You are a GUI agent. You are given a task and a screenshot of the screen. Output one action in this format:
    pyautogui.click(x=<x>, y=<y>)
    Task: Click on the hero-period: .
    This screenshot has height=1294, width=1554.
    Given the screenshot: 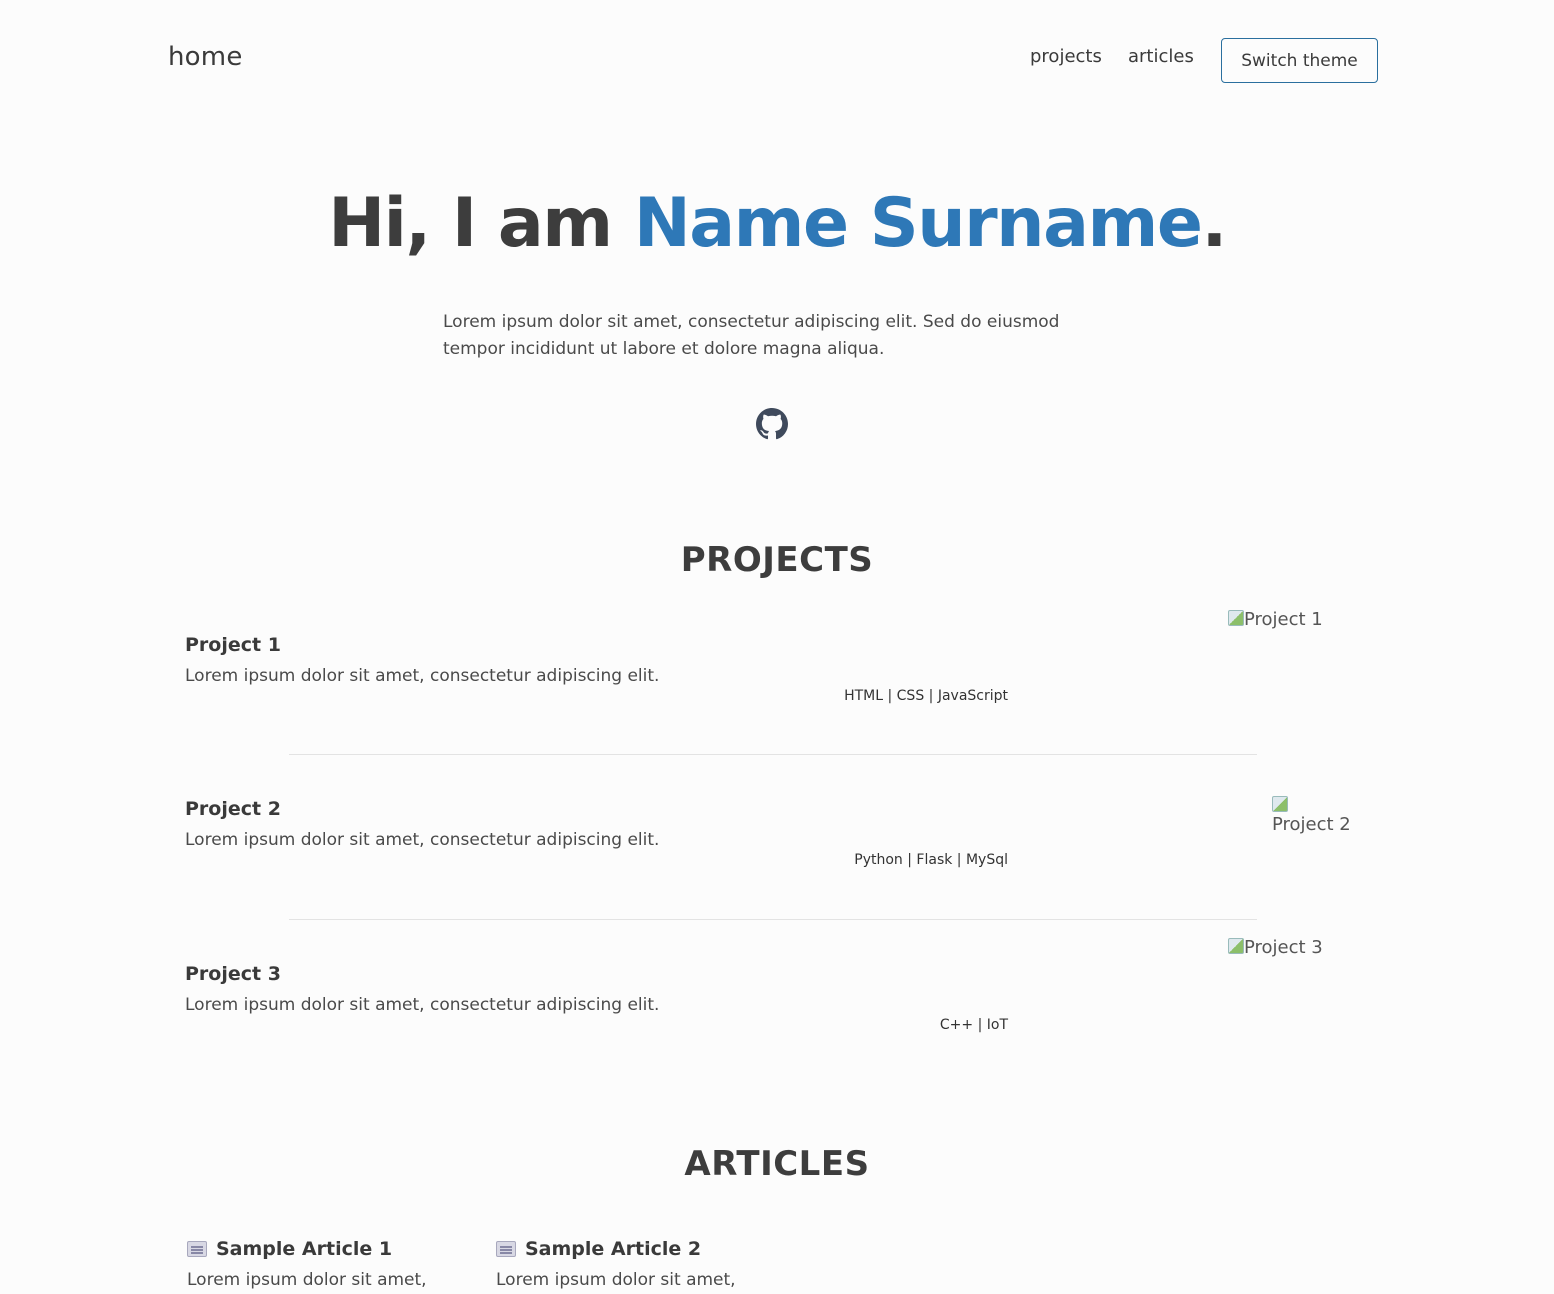 What is the action you would take?
    pyautogui.click(x=1214, y=223)
    